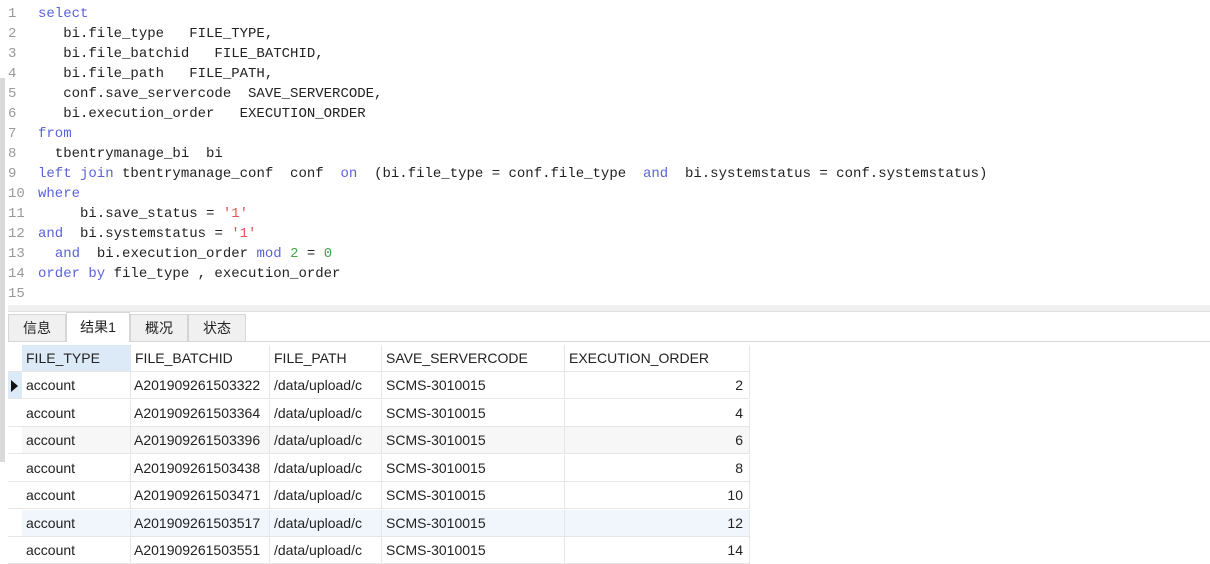  What do you see at coordinates (609, 194) in the screenshot?
I see `code-line: 10 where` at bounding box center [609, 194].